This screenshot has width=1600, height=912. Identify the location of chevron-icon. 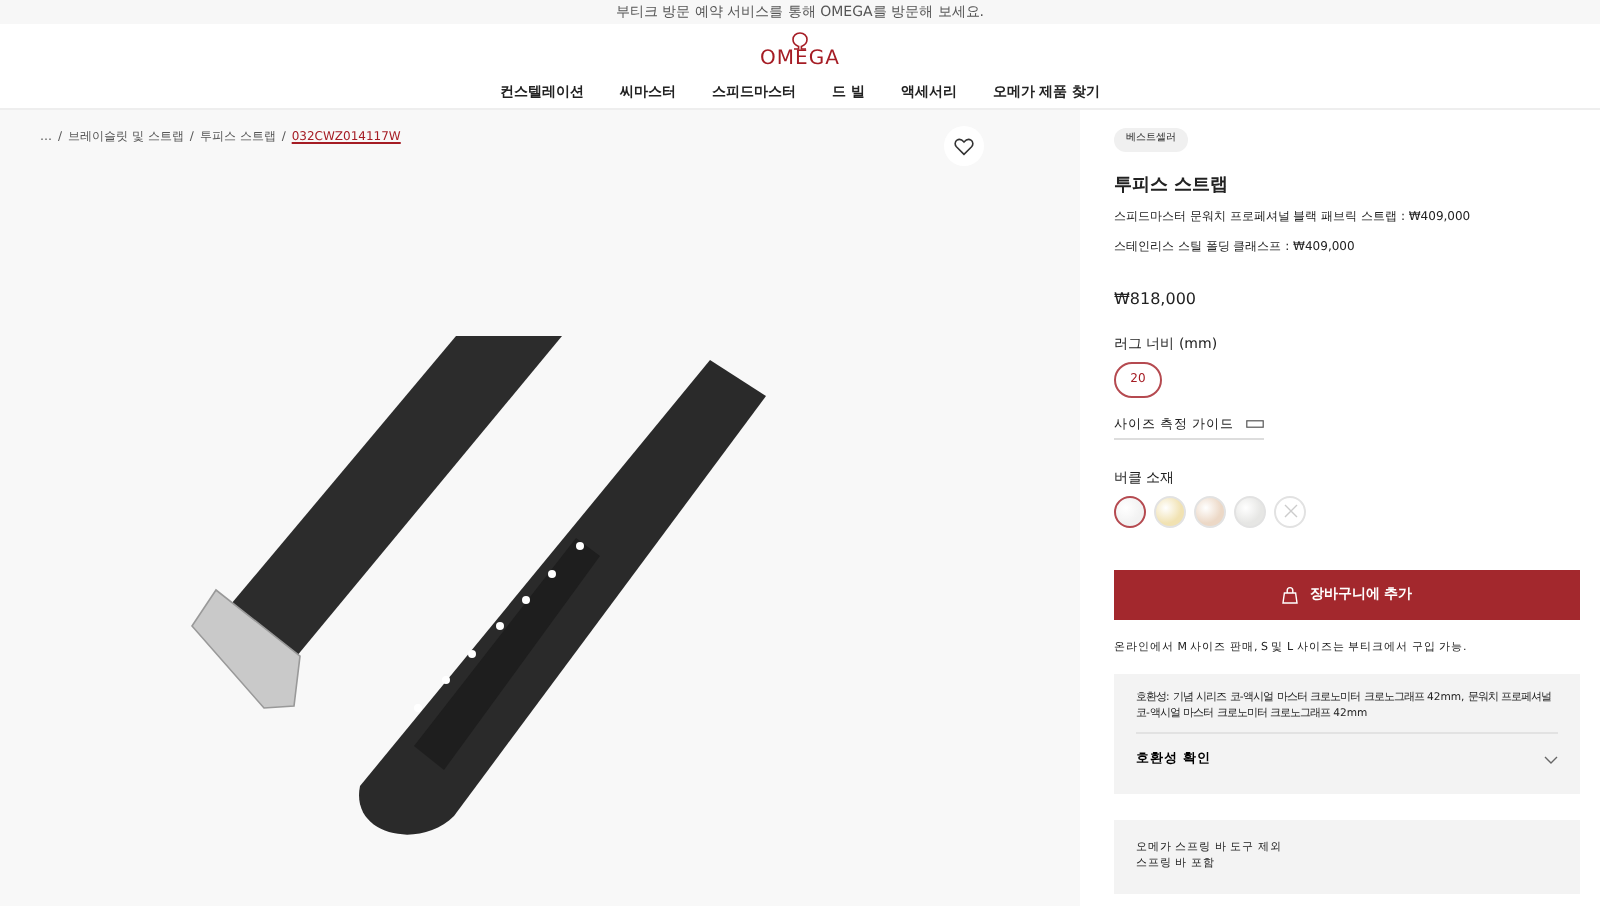
(1551, 759).